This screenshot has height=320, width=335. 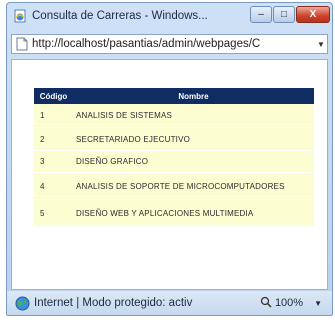 What do you see at coordinates (53, 213) in the screenshot?
I see `career-code: 5` at bounding box center [53, 213].